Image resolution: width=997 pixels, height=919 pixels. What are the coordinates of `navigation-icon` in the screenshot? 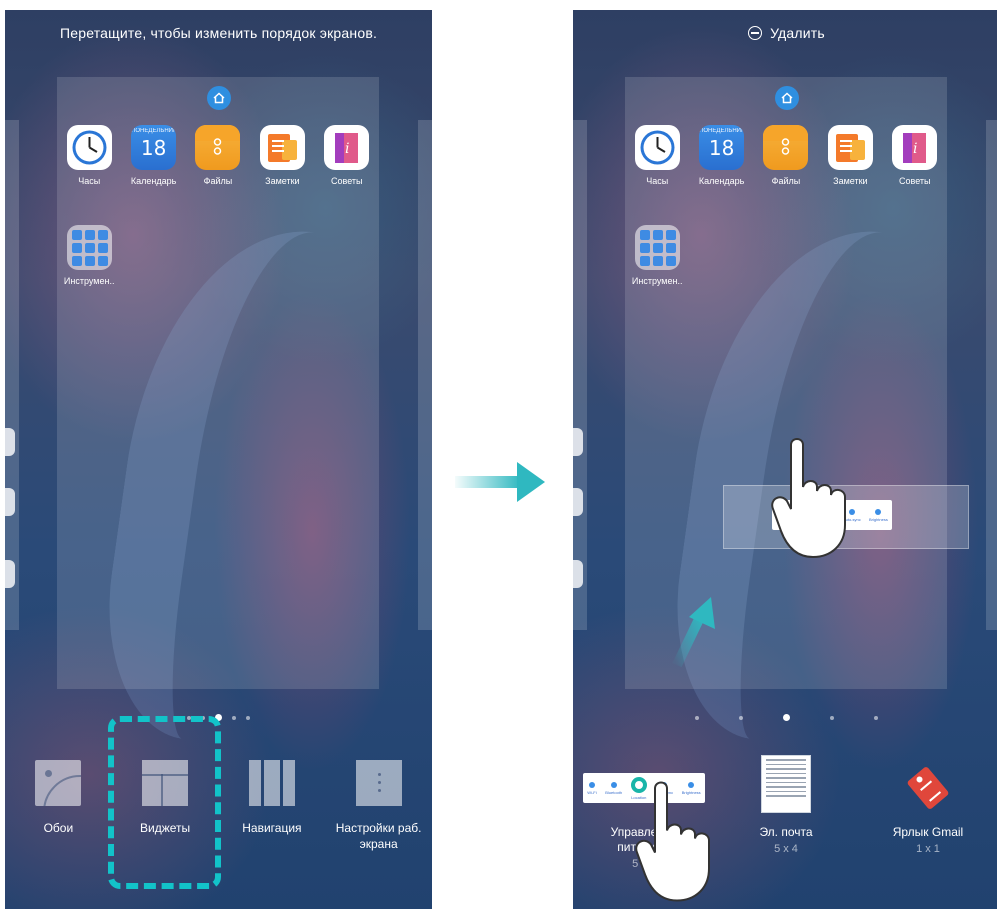 It's located at (271, 783).